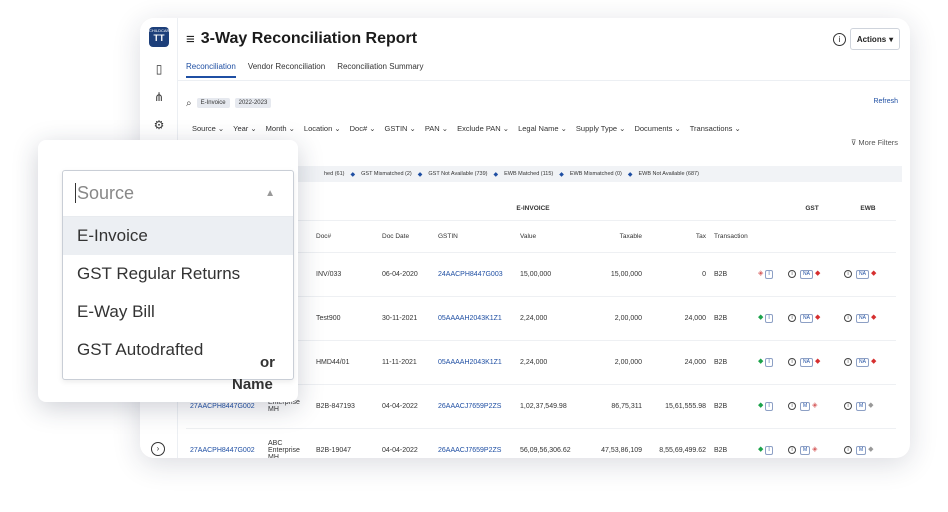 The image size is (948, 512). Describe the element at coordinates (159, 125) in the screenshot. I see `user-settings-icon: ⚙` at that location.